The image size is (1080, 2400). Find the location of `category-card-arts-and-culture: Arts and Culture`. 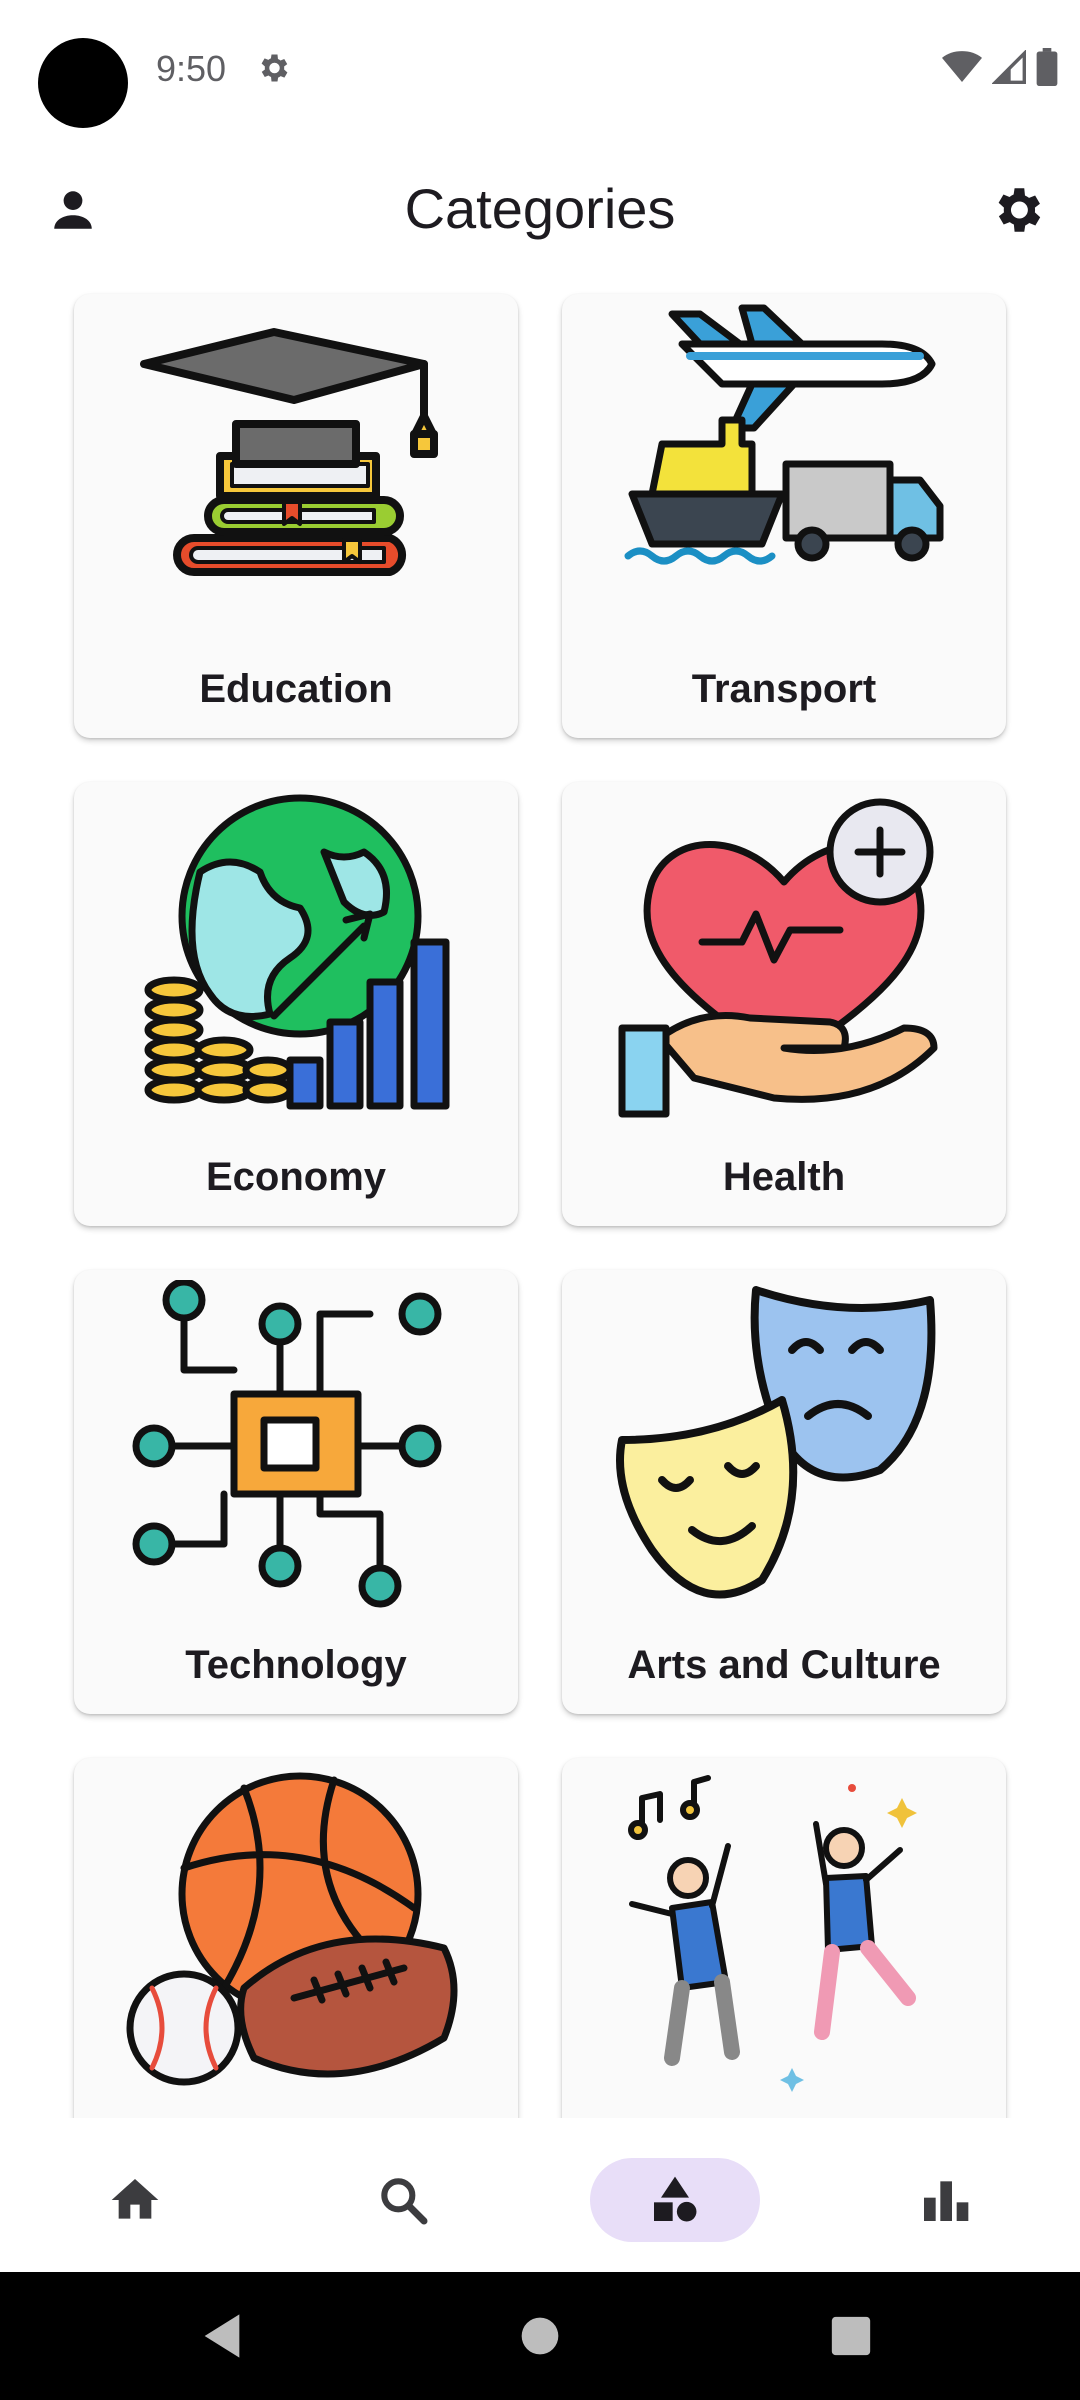

category-card-arts-and-culture: Arts and Culture is located at coordinates (784, 1492).